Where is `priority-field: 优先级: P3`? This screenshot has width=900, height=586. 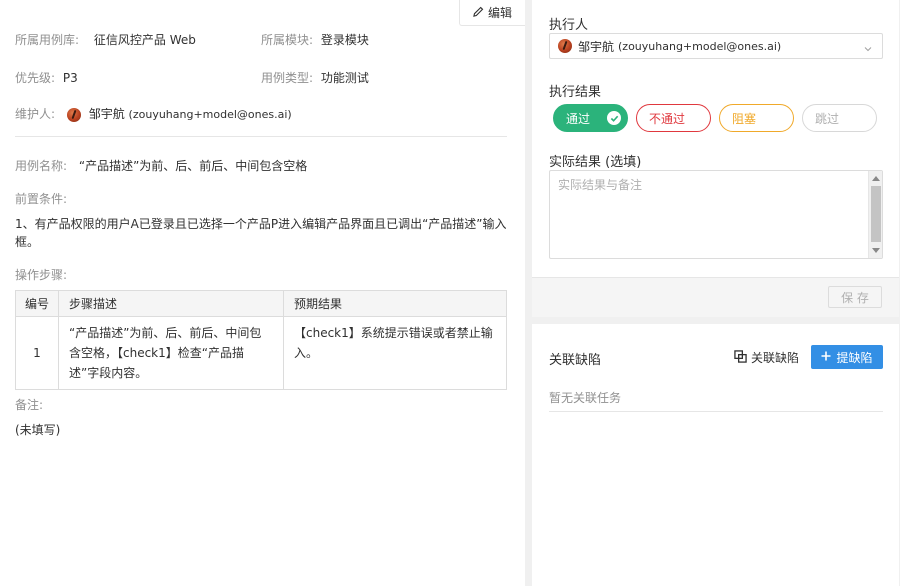
priority-field: 优先级: P3 is located at coordinates (46, 77).